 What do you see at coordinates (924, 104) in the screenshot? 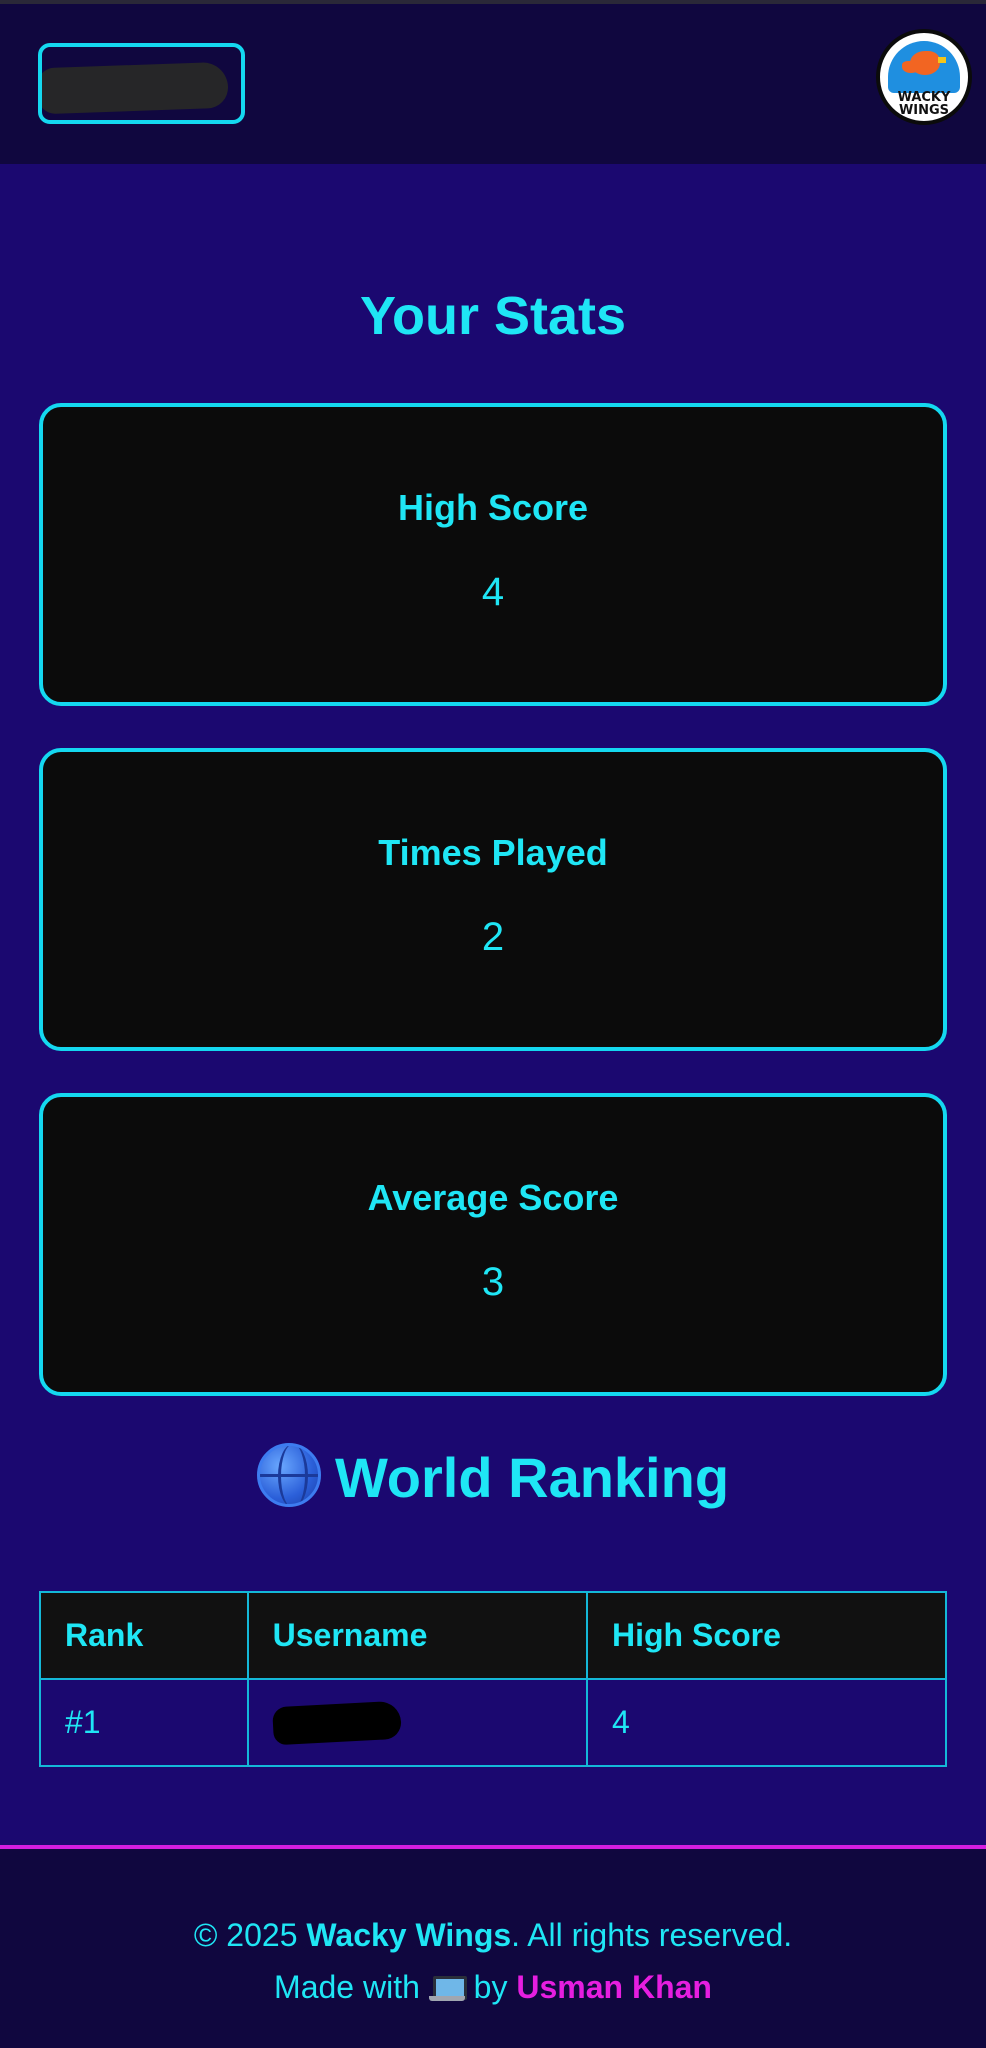
I see `logo-text: WACKY WINGS` at bounding box center [924, 104].